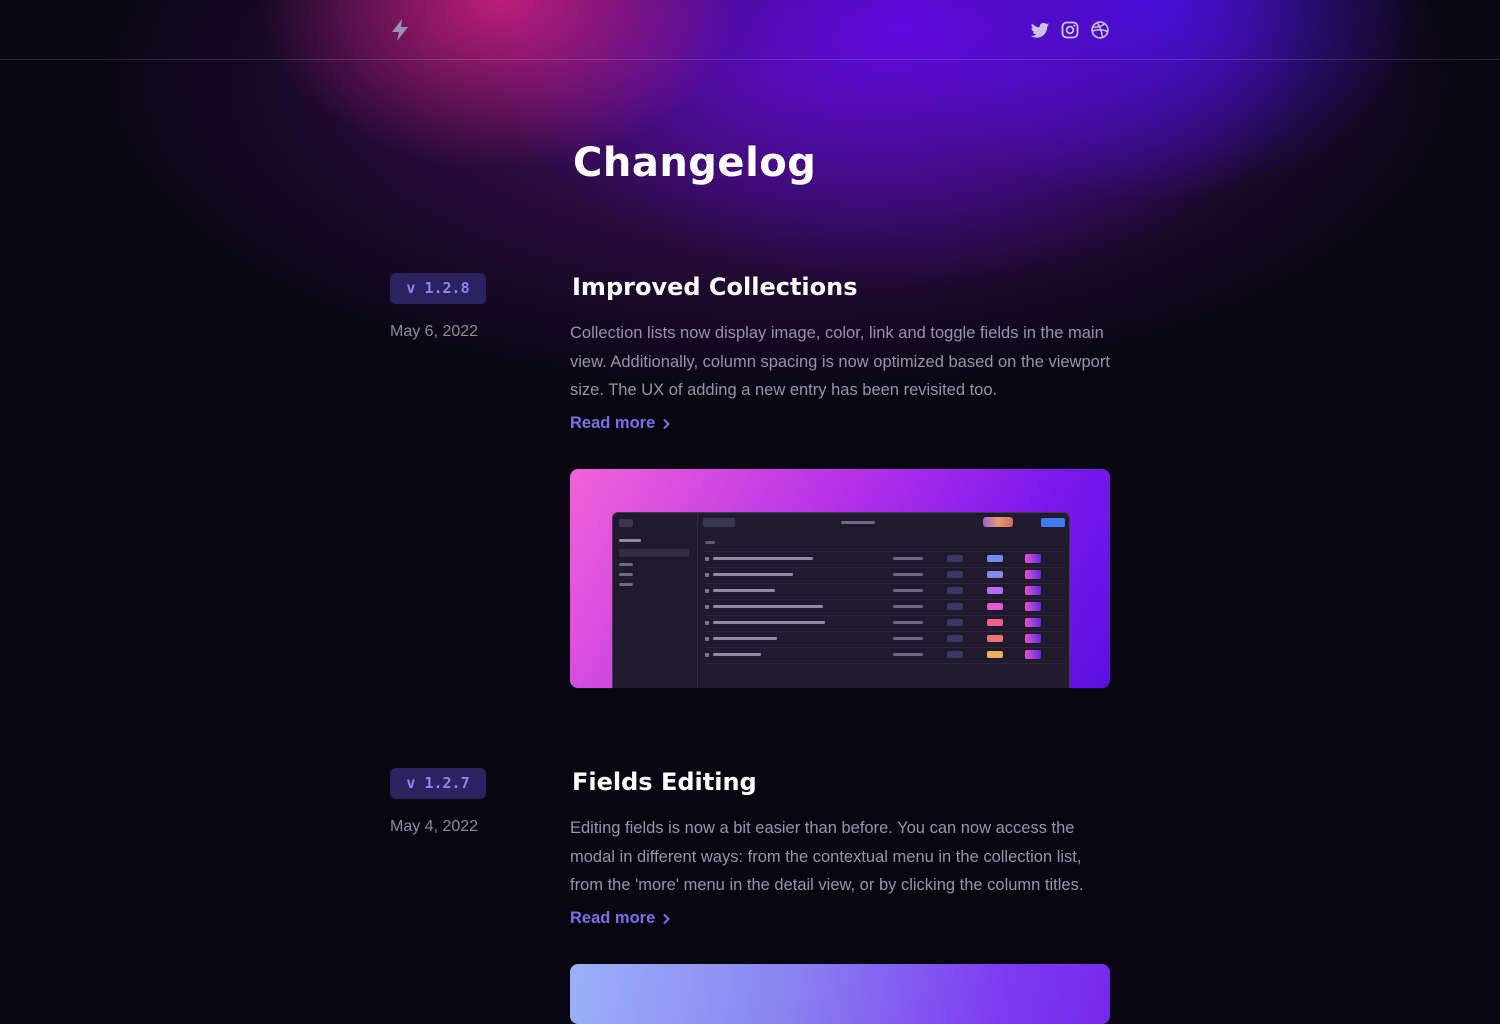 The image size is (1500, 1024). I want to click on page-title: Changelog, so click(695, 163).